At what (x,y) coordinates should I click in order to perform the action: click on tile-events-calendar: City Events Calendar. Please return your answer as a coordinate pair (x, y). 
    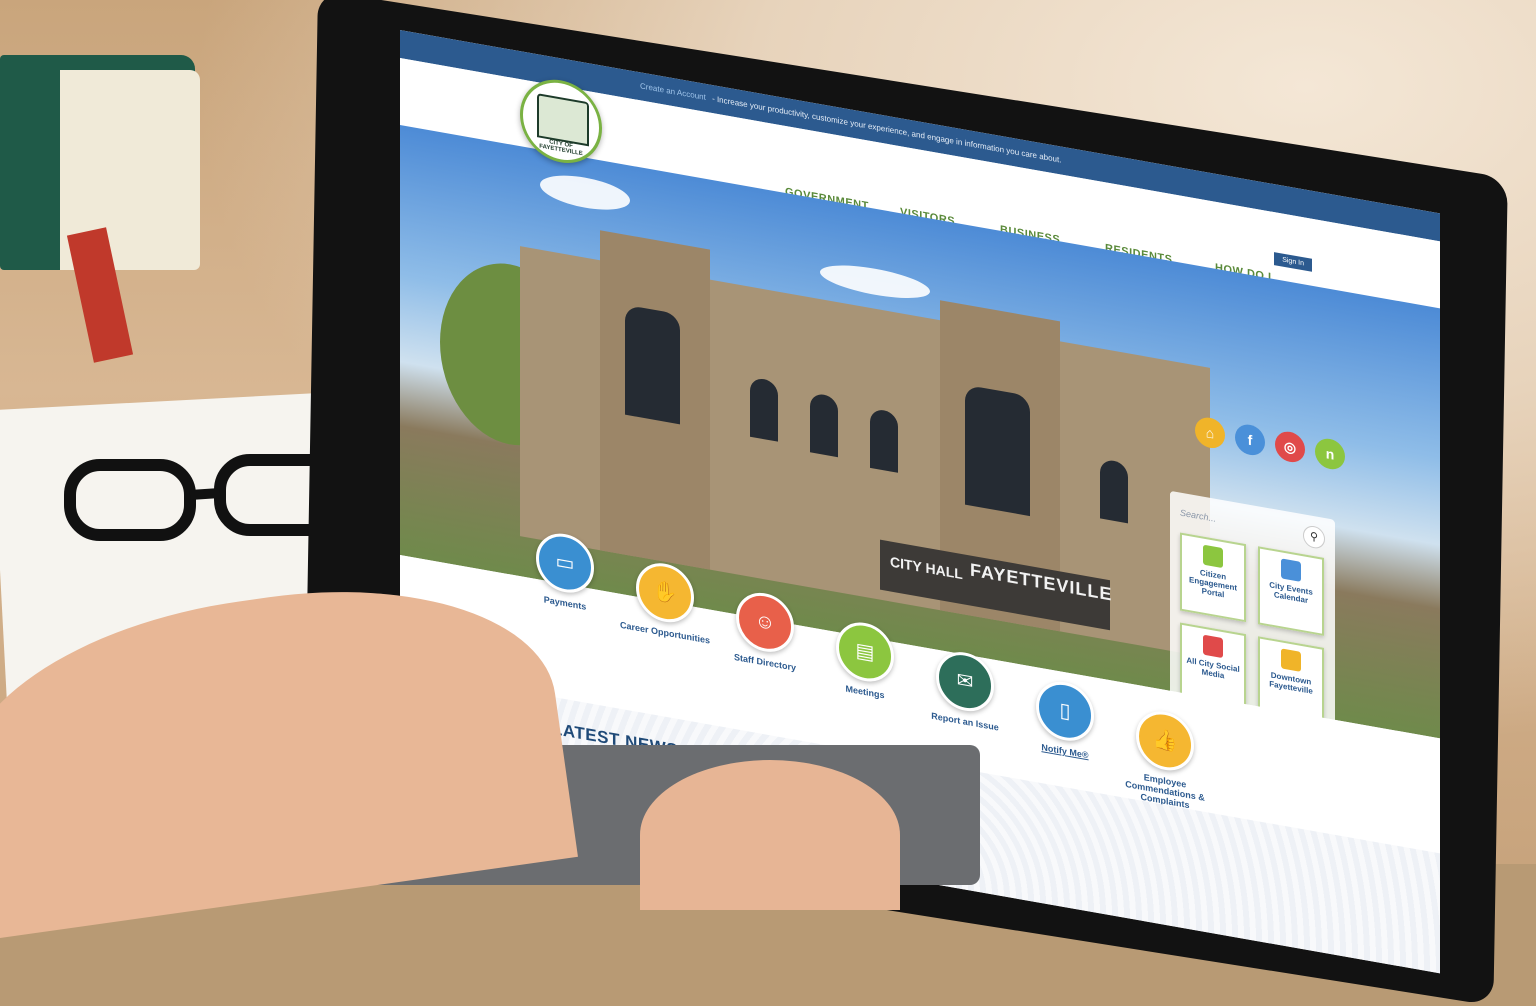
    Looking at the image, I should click on (1291, 591).